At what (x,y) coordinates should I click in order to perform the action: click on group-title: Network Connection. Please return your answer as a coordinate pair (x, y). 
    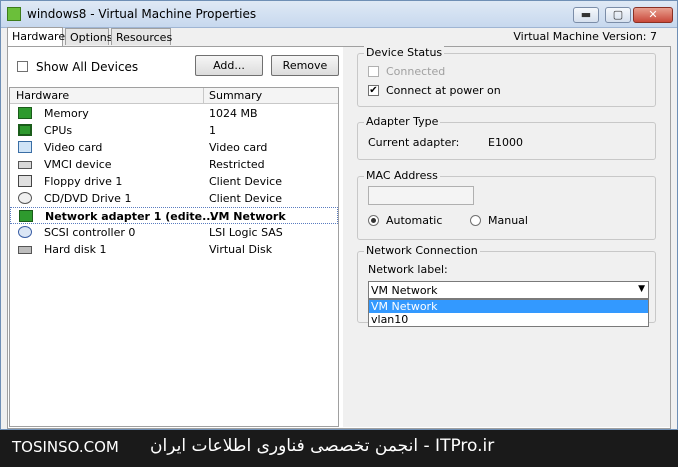
    Looking at the image, I should click on (422, 250).